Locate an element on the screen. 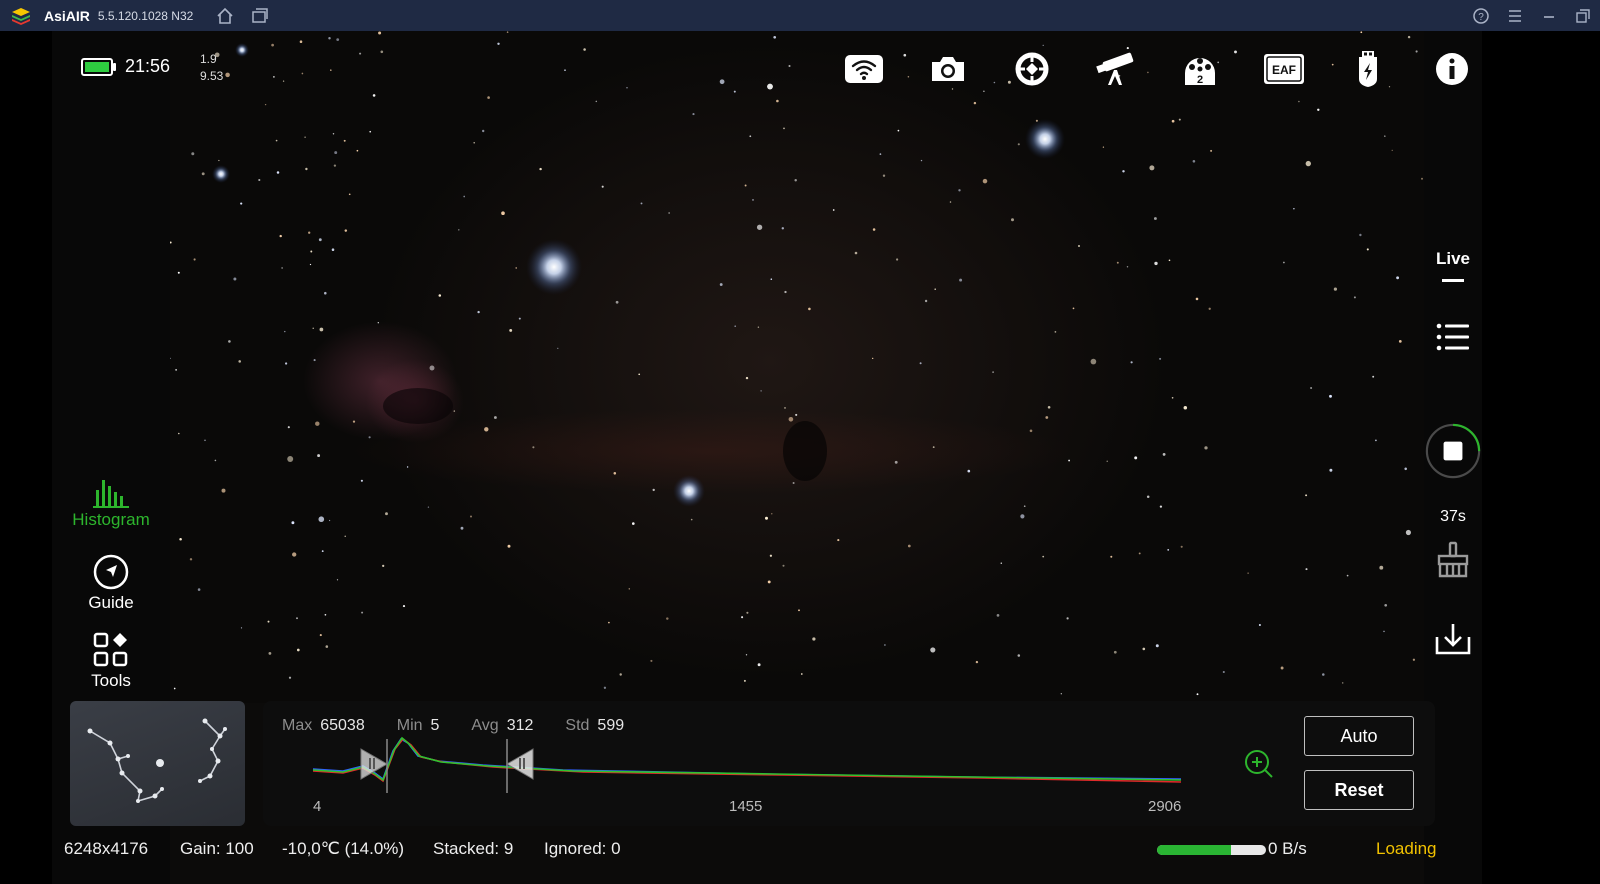 This screenshot has width=1600, height=884. help-icon: ? is located at coordinates (1481, 15).